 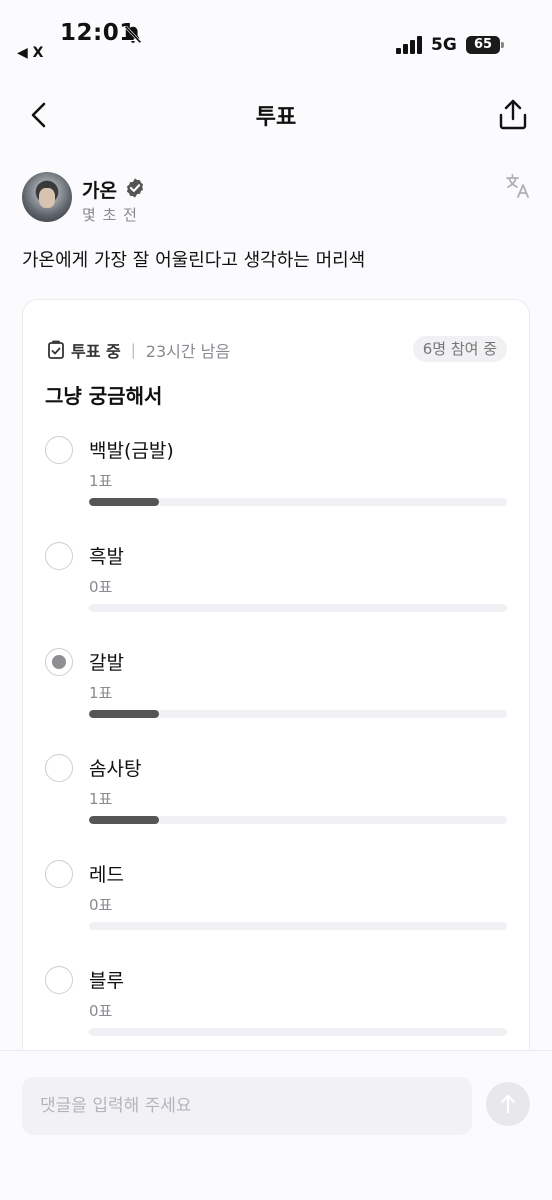 I want to click on post-author: 가온 몇 초 전, so click(x=277, y=199).